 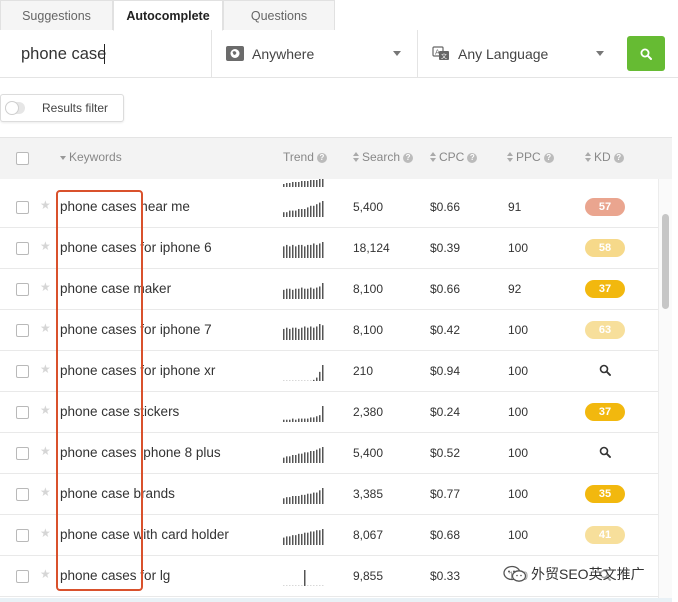 What do you see at coordinates (383, 157) in the screenshot?
I see `header-search: Search?` at bounding box center [383, 157].